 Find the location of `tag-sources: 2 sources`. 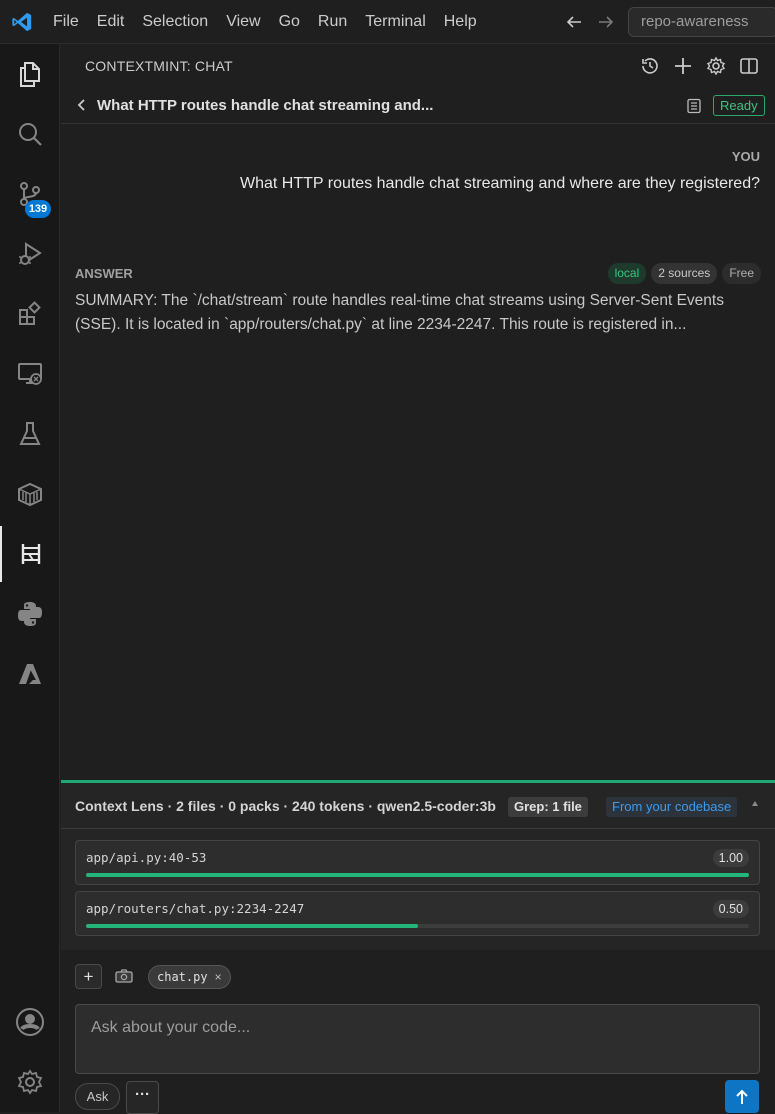

tag-sources: 2 sources is located at coordinates (684, 273).